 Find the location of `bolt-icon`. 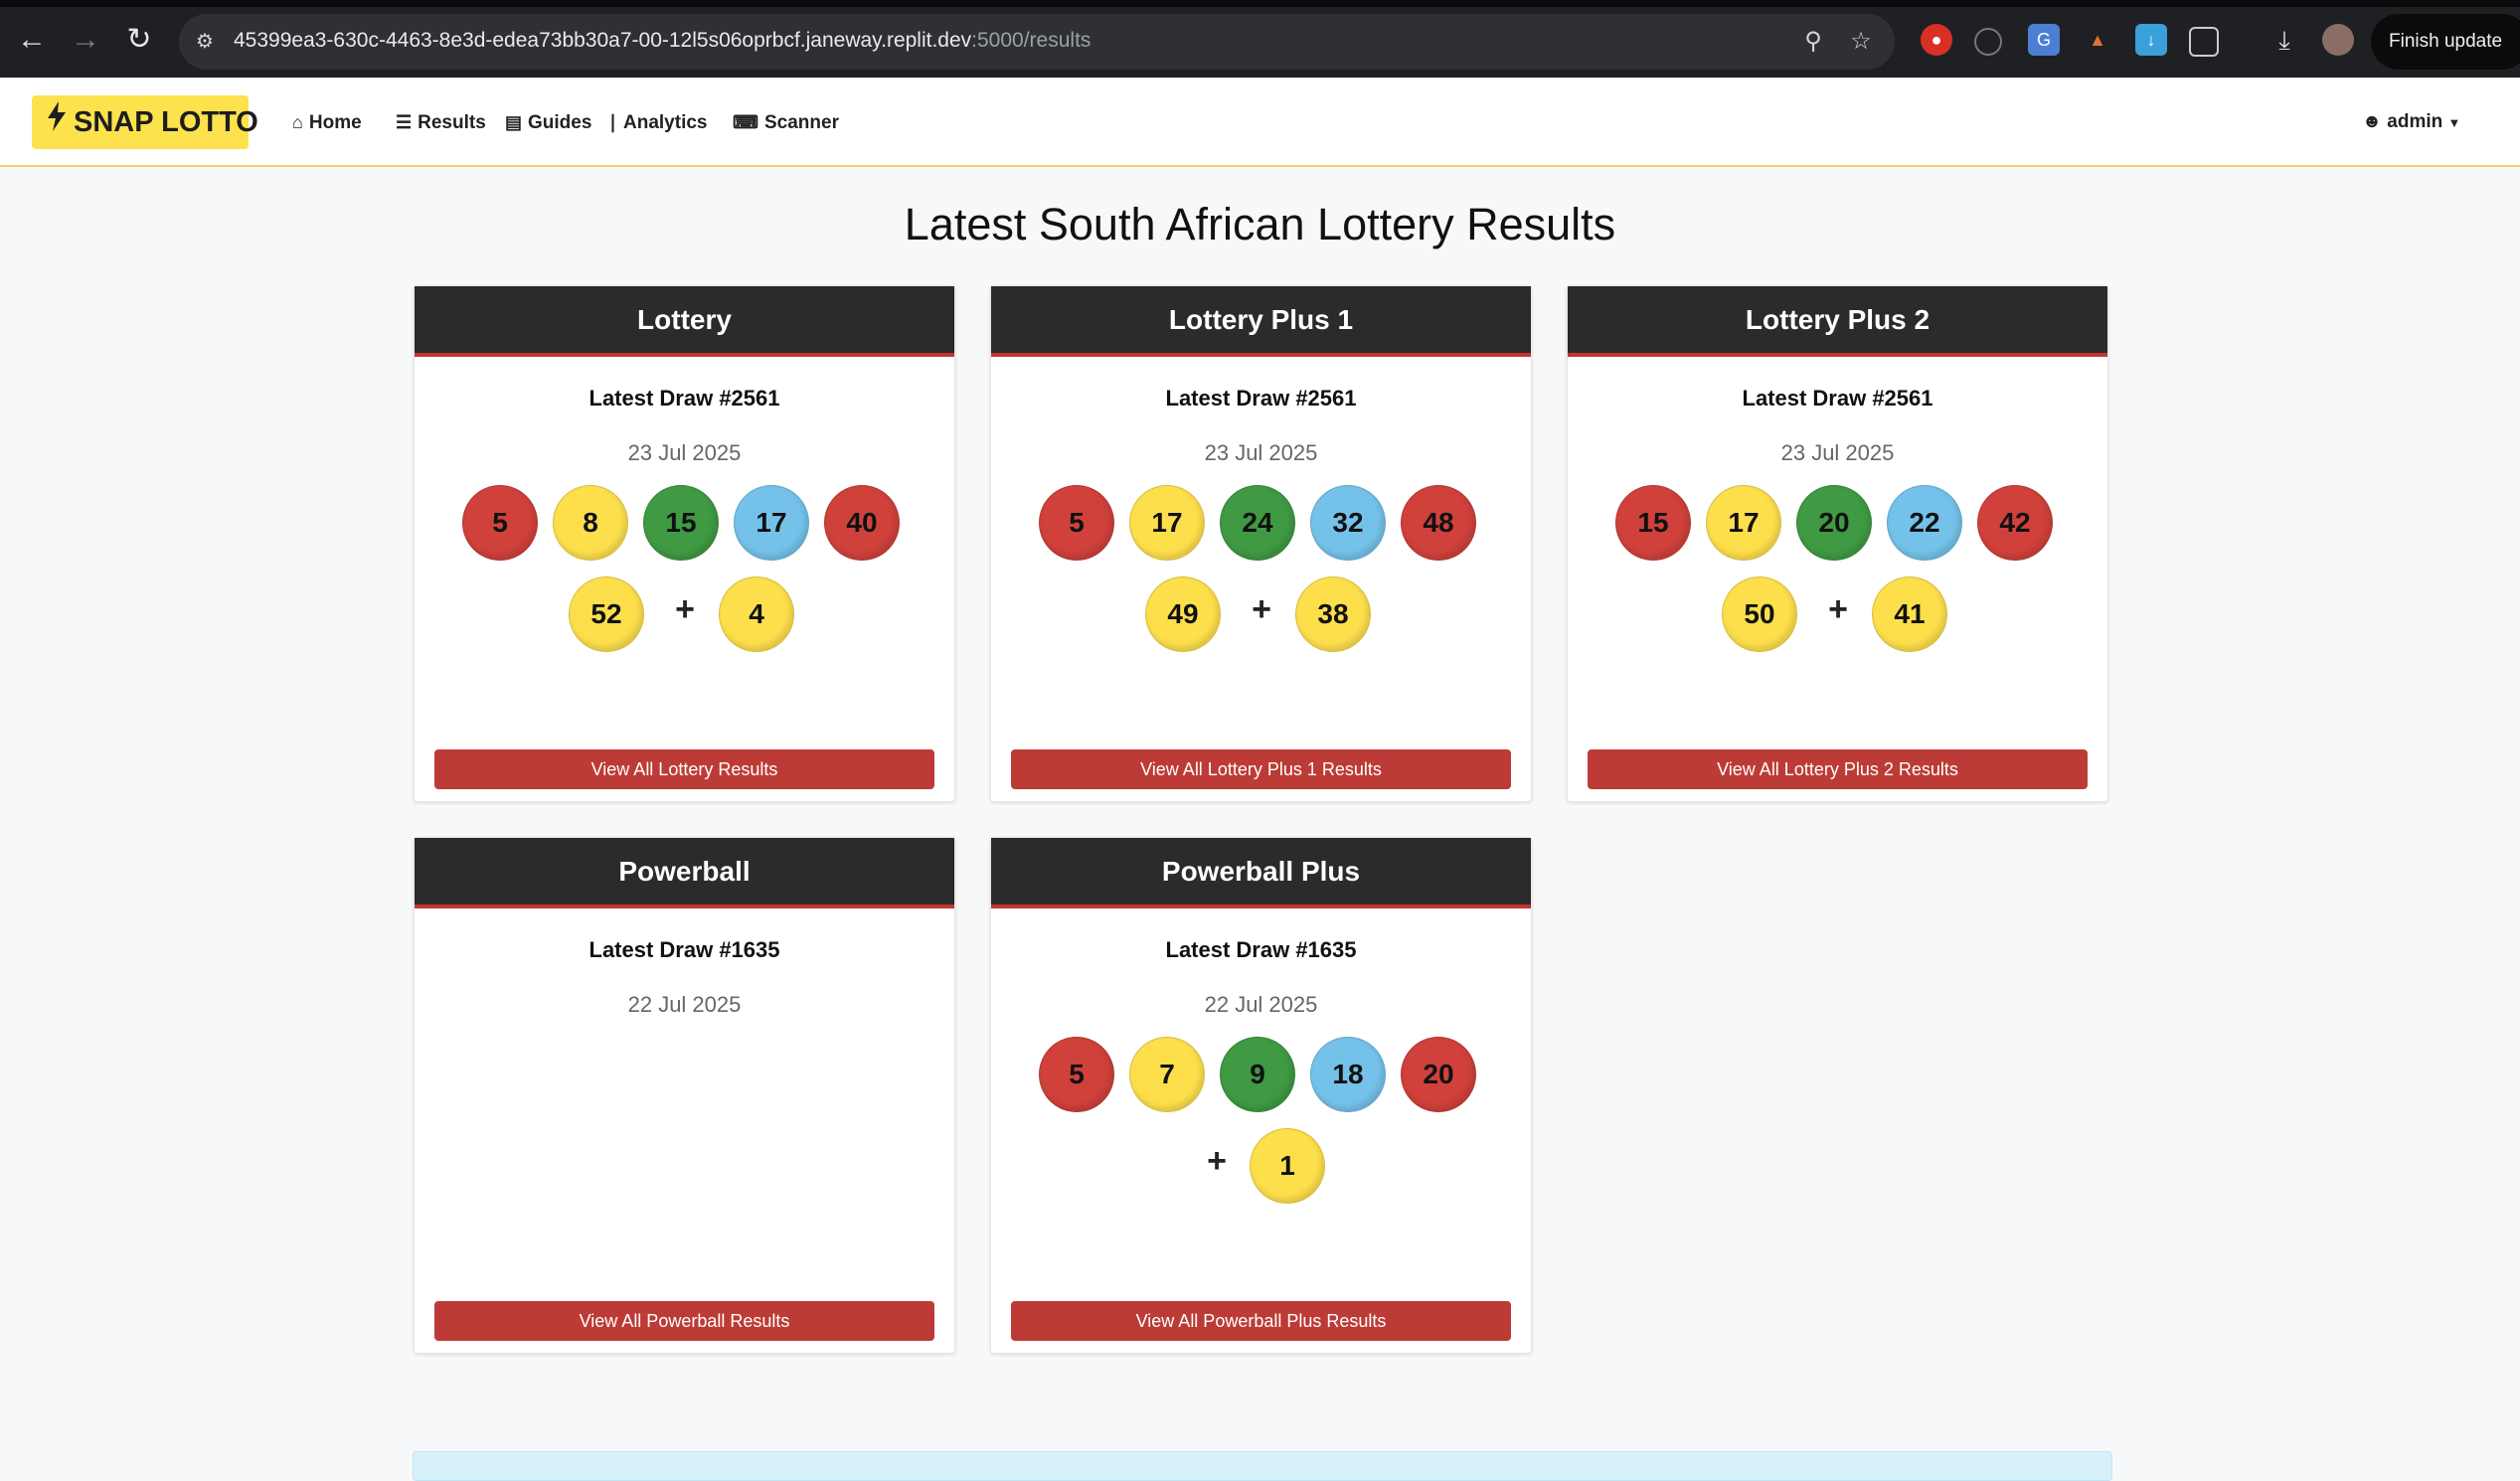

bolt-icon is located at coordinates (58, 122).